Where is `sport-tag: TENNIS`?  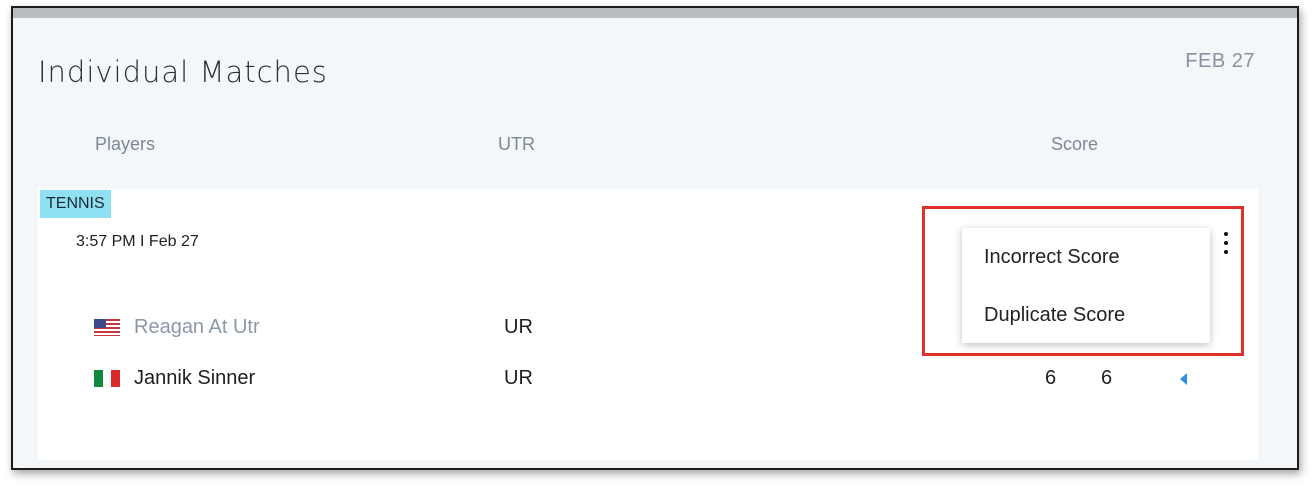
sport-tag: TENNIS is located at coordinates (75, 204).